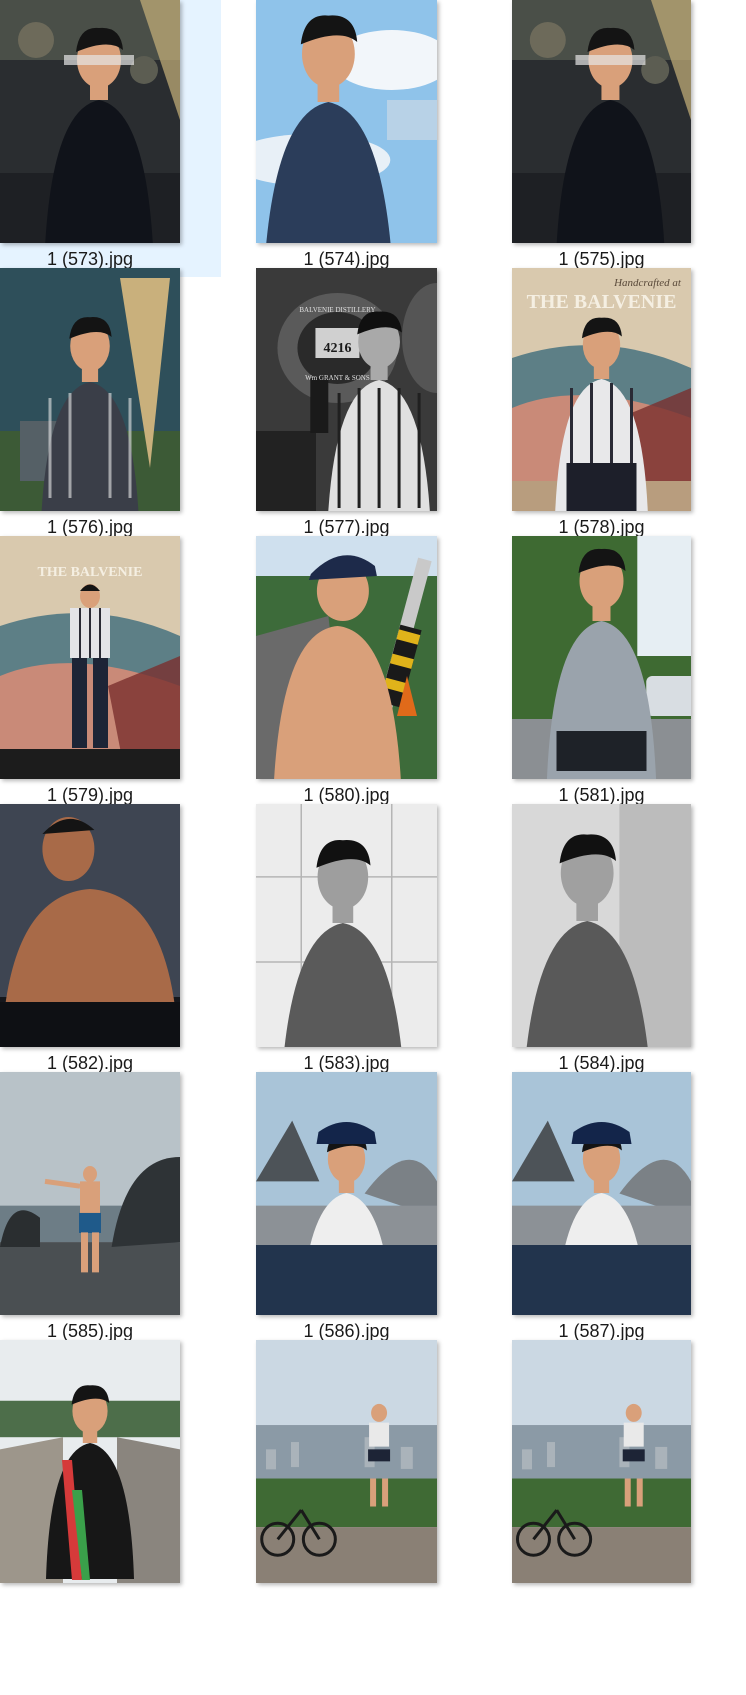 This screenshot has width=746, height=1695. I want to click on file-tile: 1 (575).jpg, so click(622, 138).